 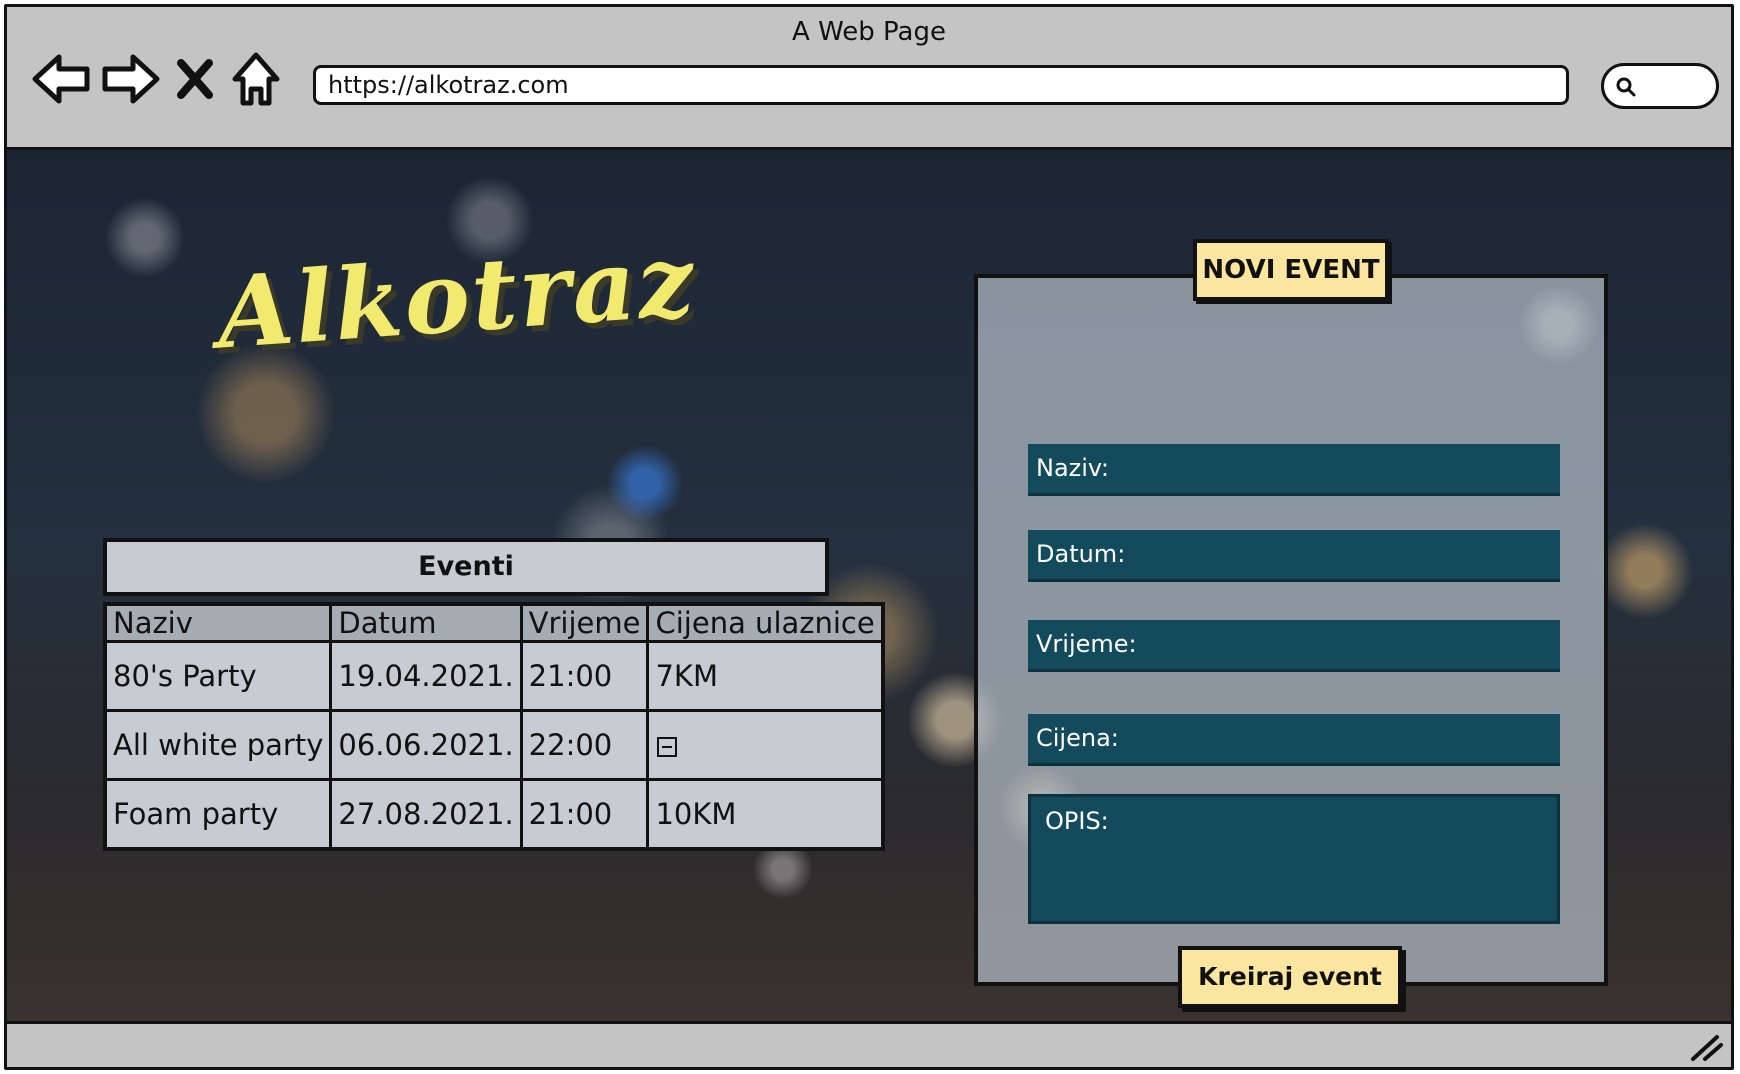 What do you see at coordinates (1290, 977) in the screenshot?
I see `create-event-button: Kreiraj event` at bounding box center [1290, 977].